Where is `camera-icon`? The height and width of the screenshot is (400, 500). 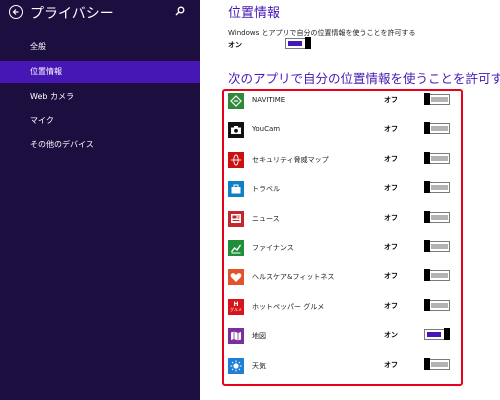
camera-icon is located at coordinates (236, 130).